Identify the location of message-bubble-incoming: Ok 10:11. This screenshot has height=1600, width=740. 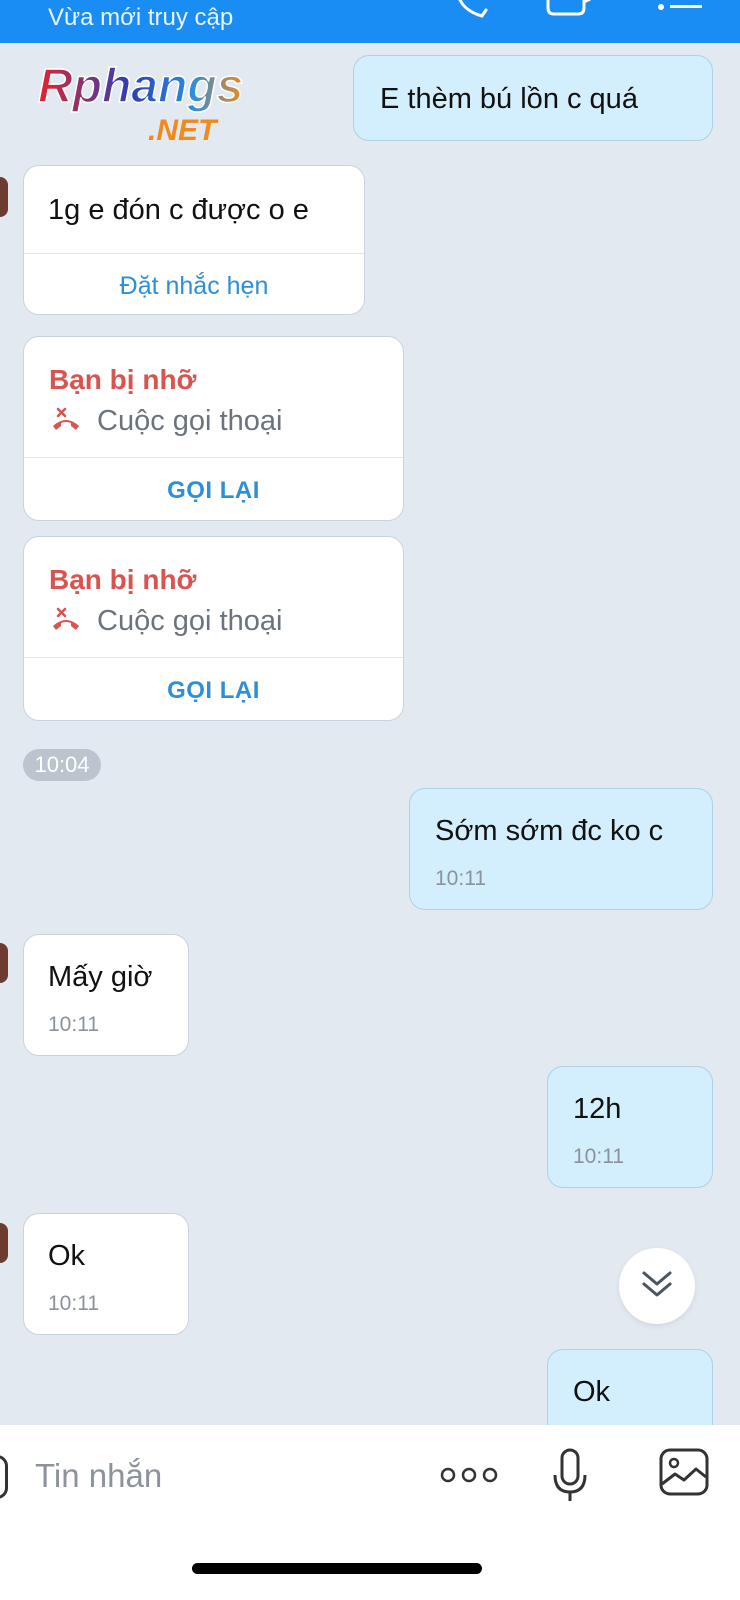
(106, 1274).